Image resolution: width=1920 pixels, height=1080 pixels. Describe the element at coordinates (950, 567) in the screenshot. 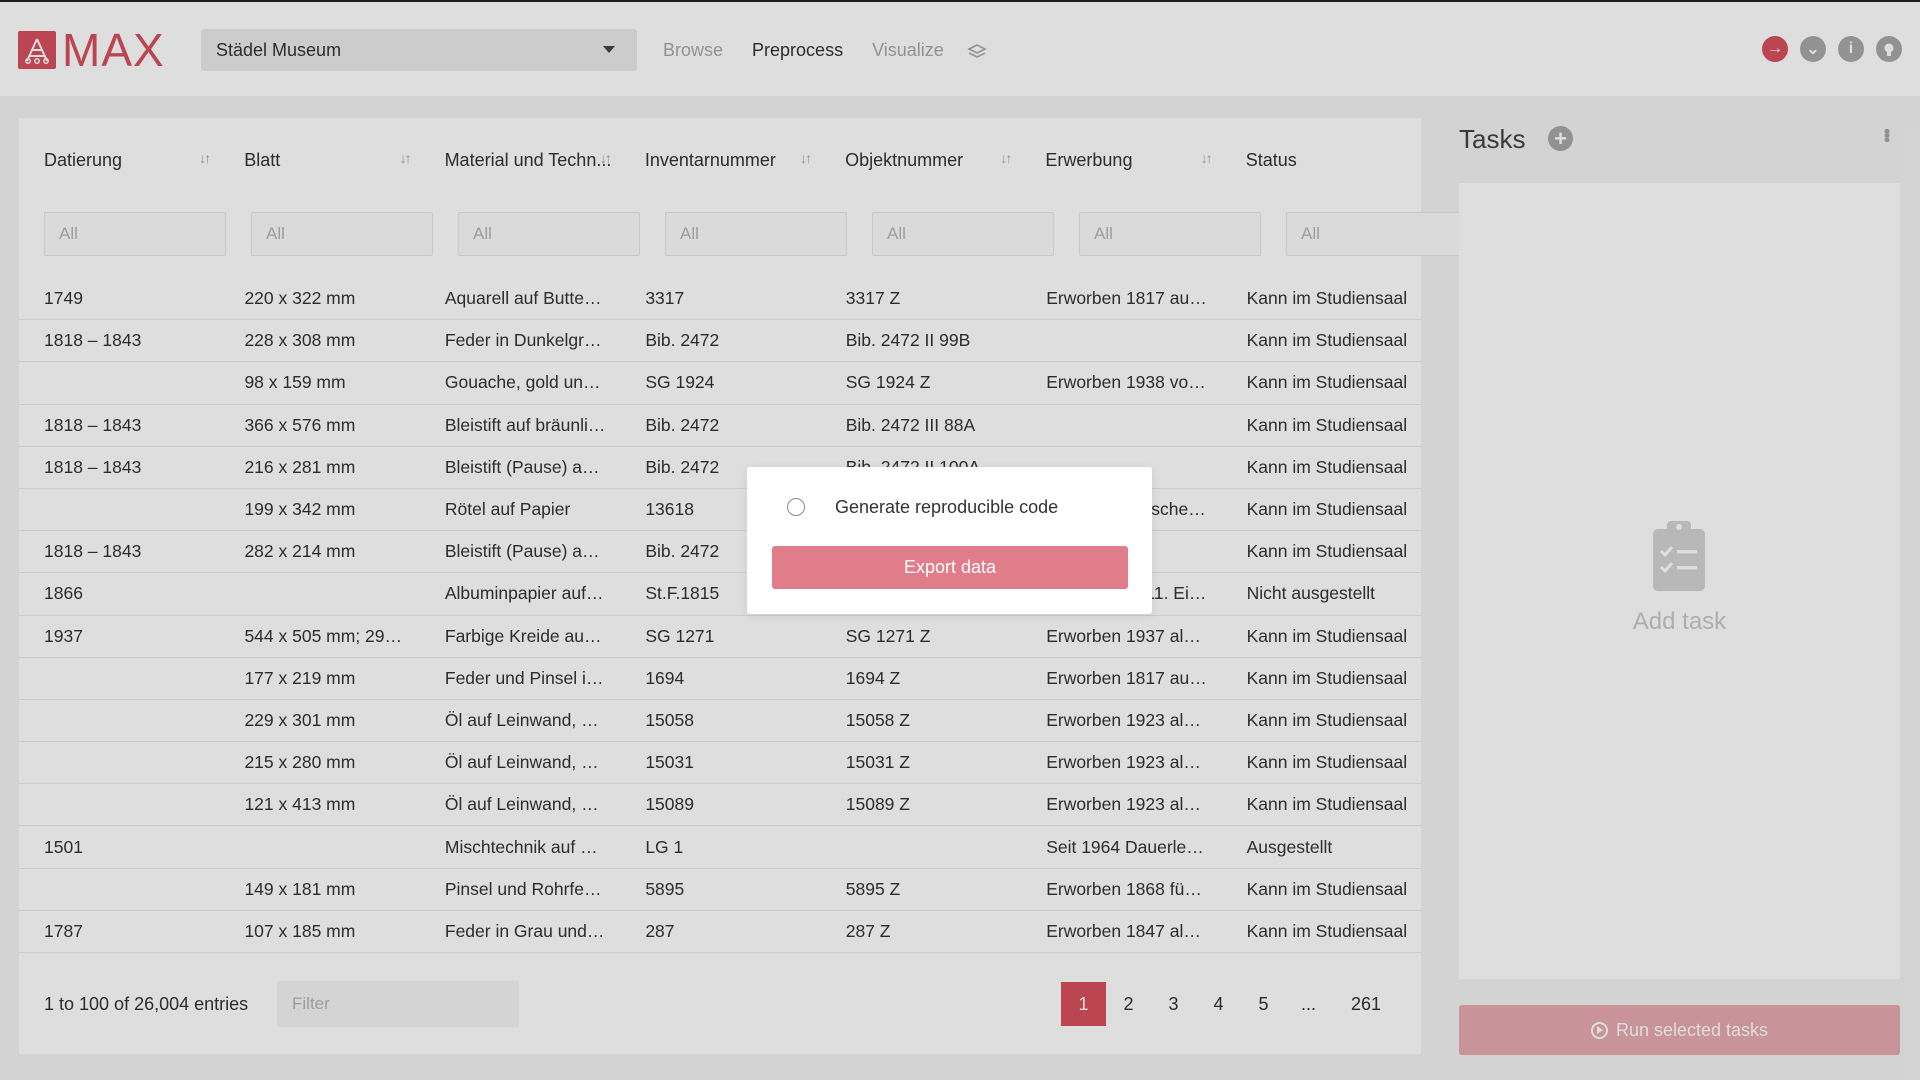

I see `export-data-button: Export data` at that location.